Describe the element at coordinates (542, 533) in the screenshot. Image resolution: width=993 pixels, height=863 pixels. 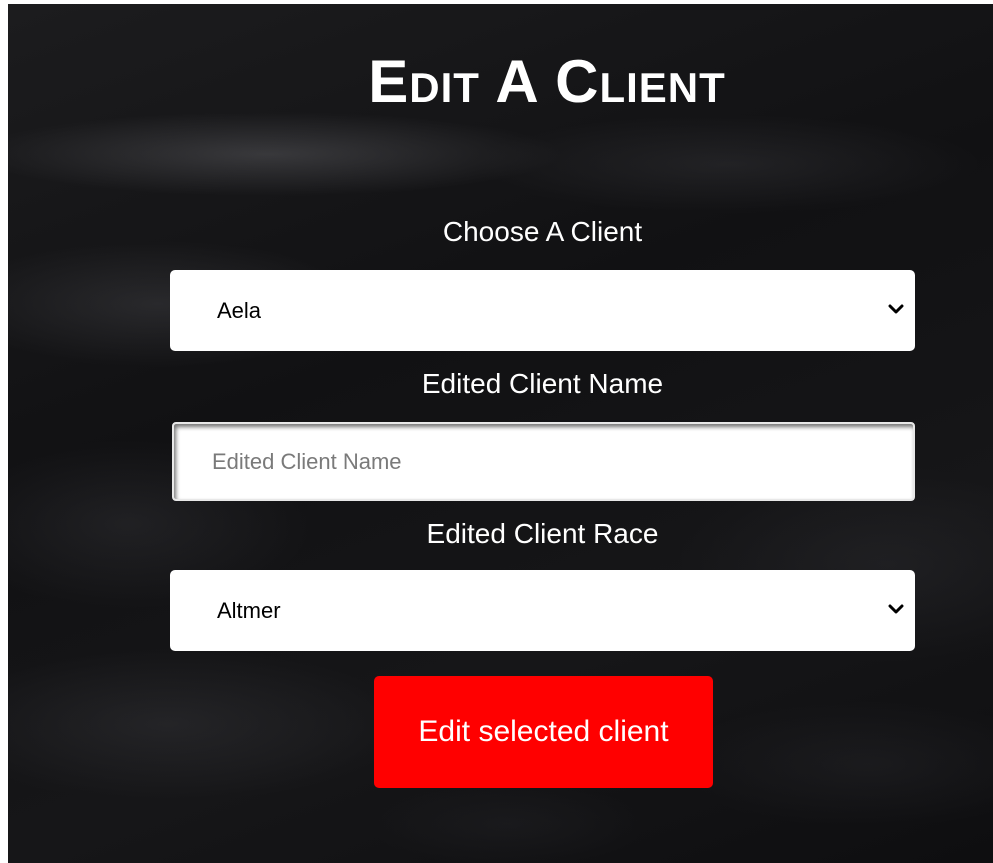
I see `edited-client-race-label: Edited Client Race` at that location.